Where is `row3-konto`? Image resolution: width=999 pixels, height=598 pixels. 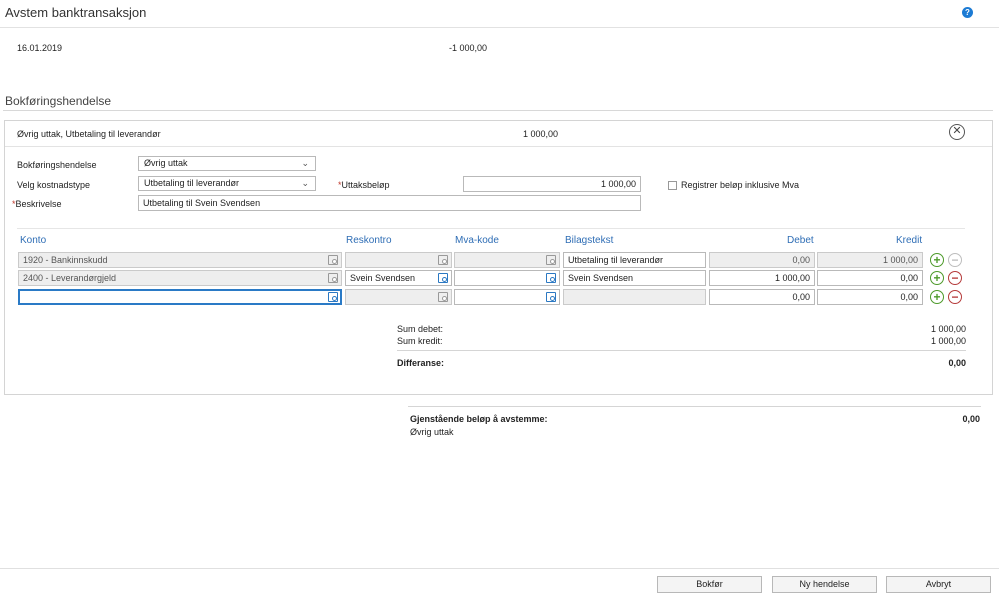
row3-konto is located at coordinates (180, 297).